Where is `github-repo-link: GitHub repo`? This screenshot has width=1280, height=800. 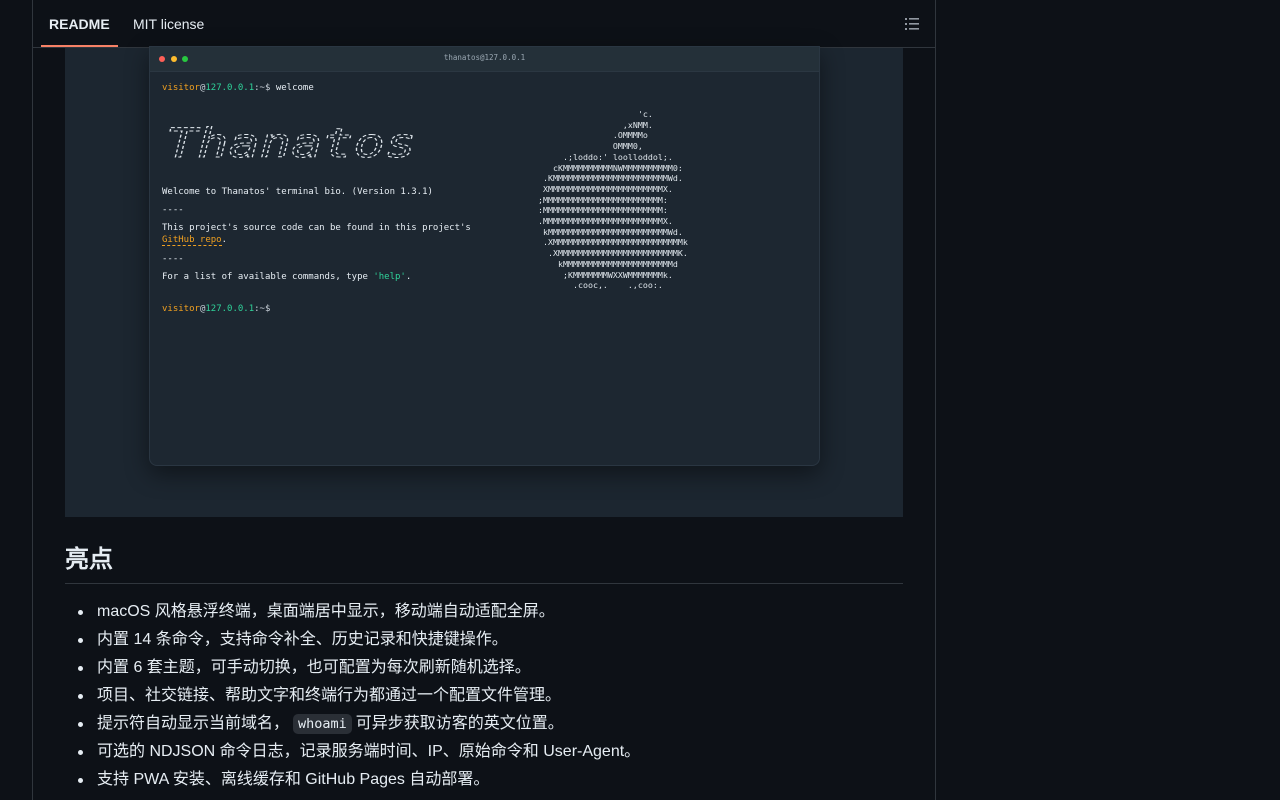
github-repo-link: GitHub repo is located at coordinates (192, 240).